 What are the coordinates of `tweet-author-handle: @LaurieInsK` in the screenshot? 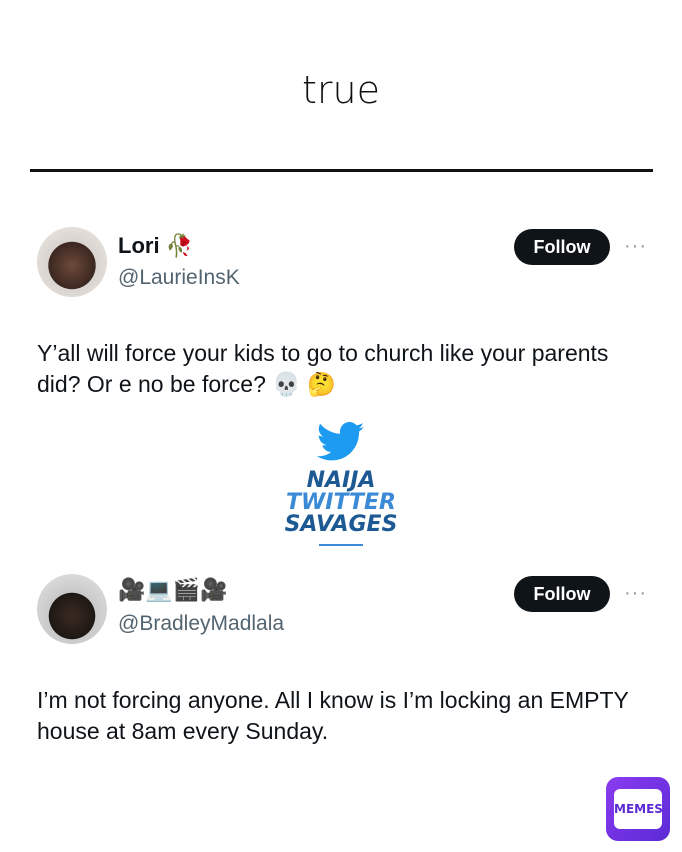 It's located at (179, 278).